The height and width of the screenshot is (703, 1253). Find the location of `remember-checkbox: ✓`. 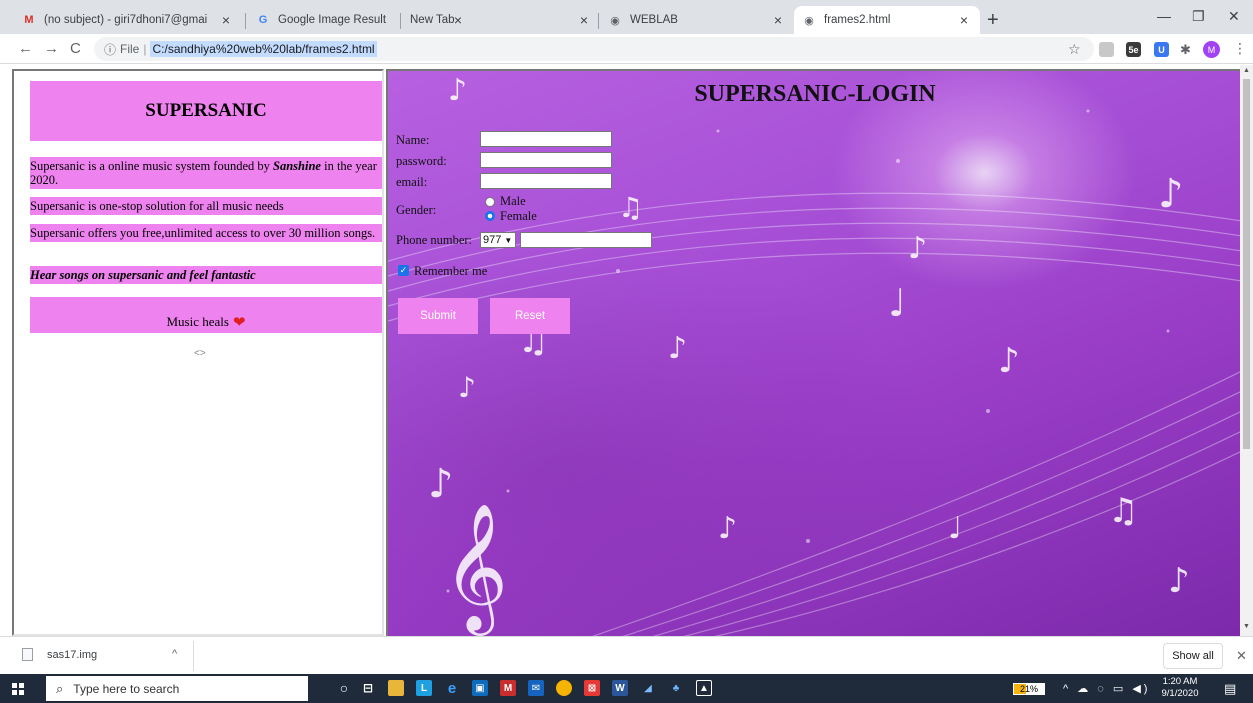

remember-checkbox: ✓ is located at coordinates (403, 270).